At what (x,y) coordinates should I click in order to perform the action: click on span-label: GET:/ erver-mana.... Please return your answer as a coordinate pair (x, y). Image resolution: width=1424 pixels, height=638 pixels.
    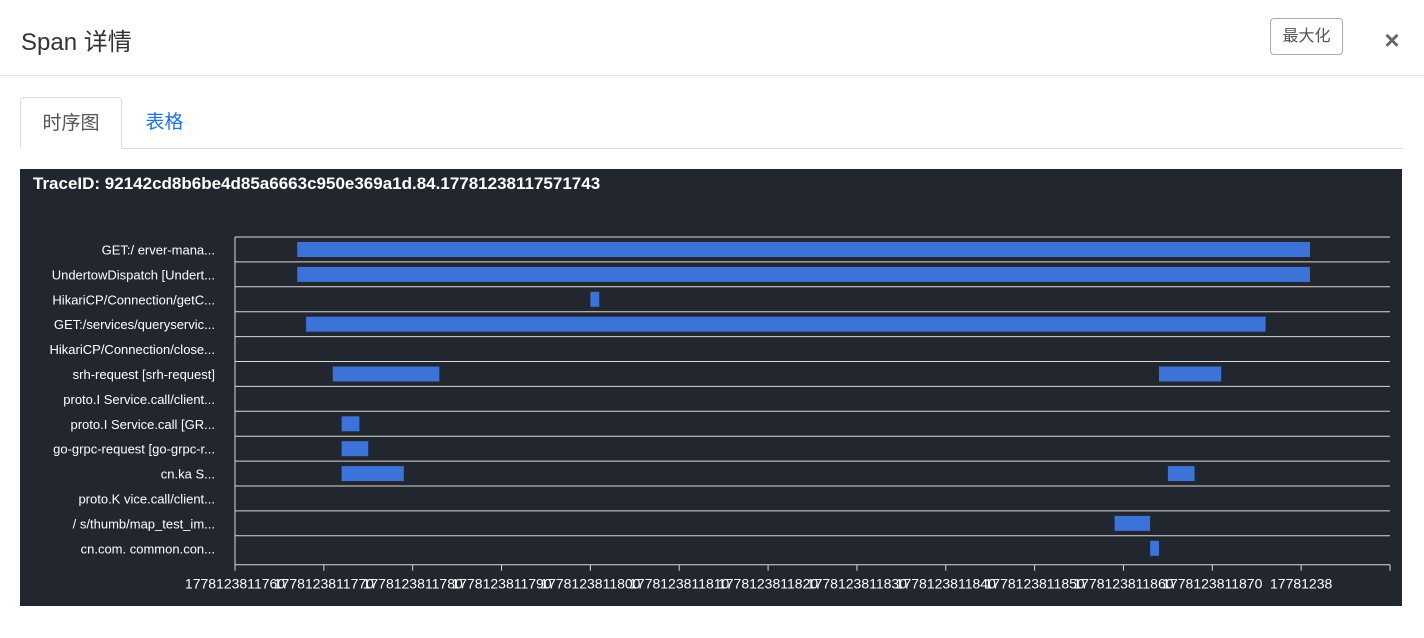
    Looking at the image, I should click on (158, 249).